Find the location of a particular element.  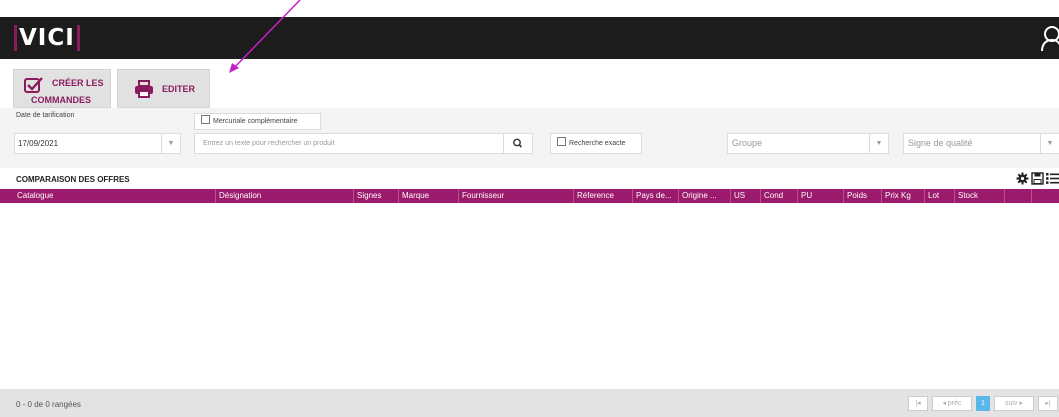

next-page-button: suiv ▸ is located at coordinates (1014, 403).